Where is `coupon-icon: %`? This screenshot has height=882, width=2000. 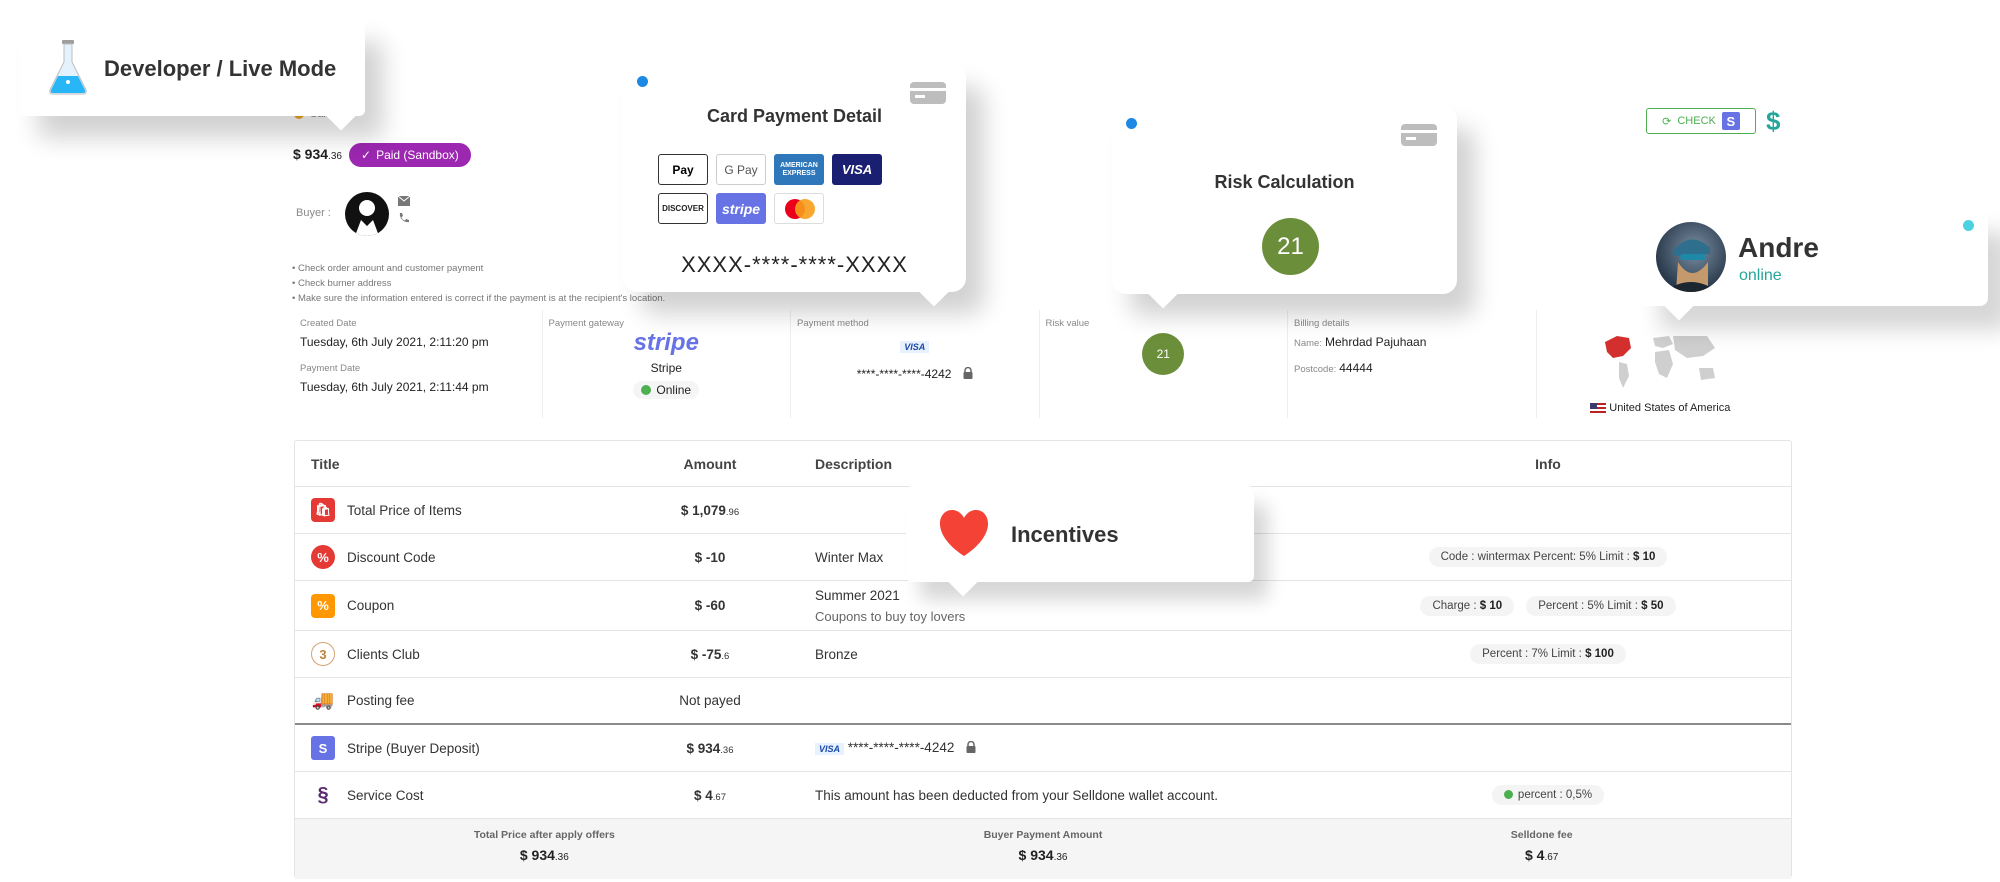 coupon-icon: % is located at coordinates (323, 605).